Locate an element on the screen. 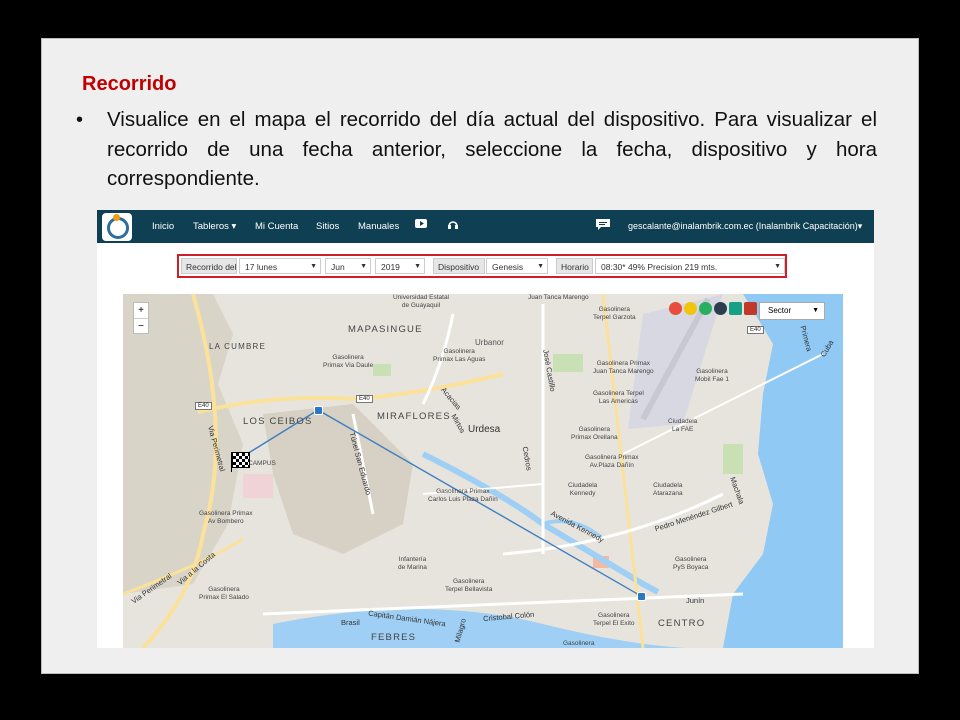 The image size is (960, 720). map-label: LOS CEIBOS is located at coordinates (278, 421).